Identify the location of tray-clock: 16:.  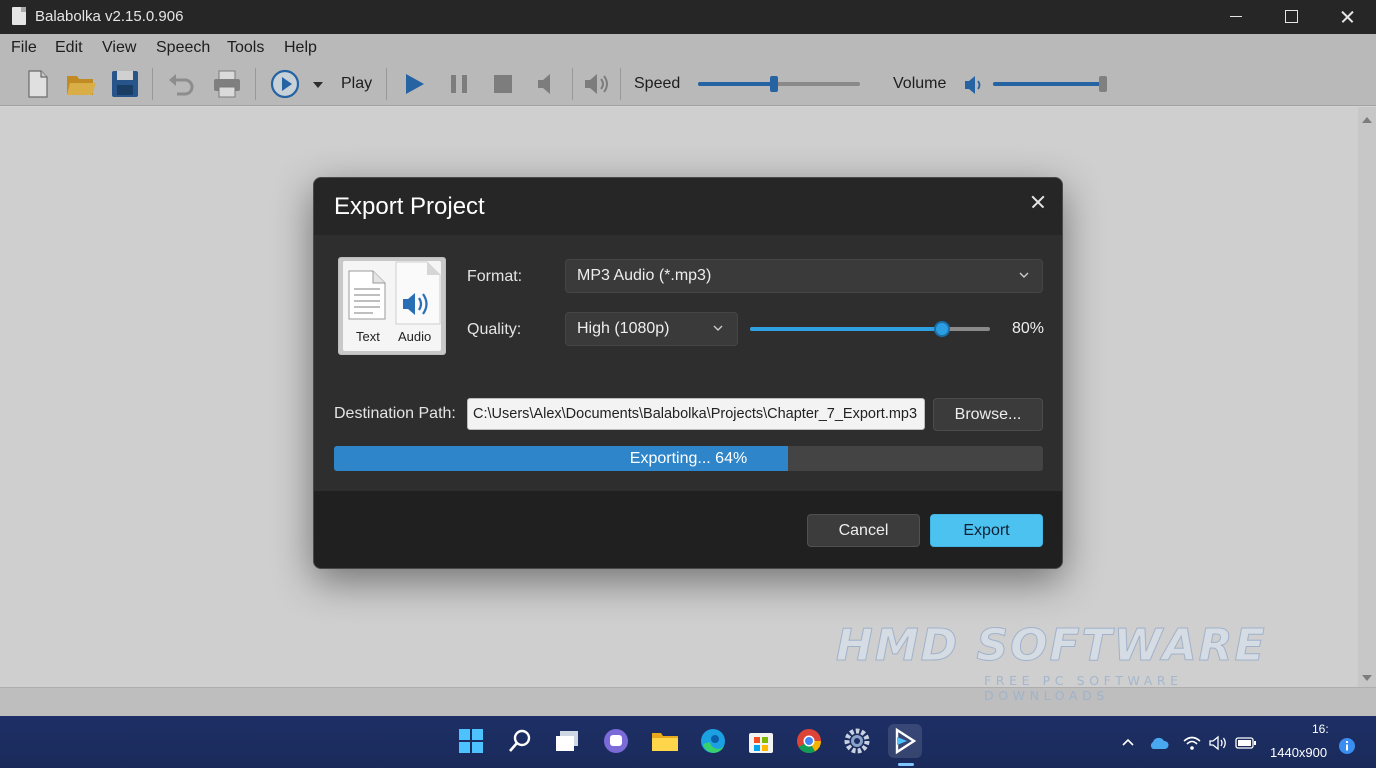
(1320, 729).